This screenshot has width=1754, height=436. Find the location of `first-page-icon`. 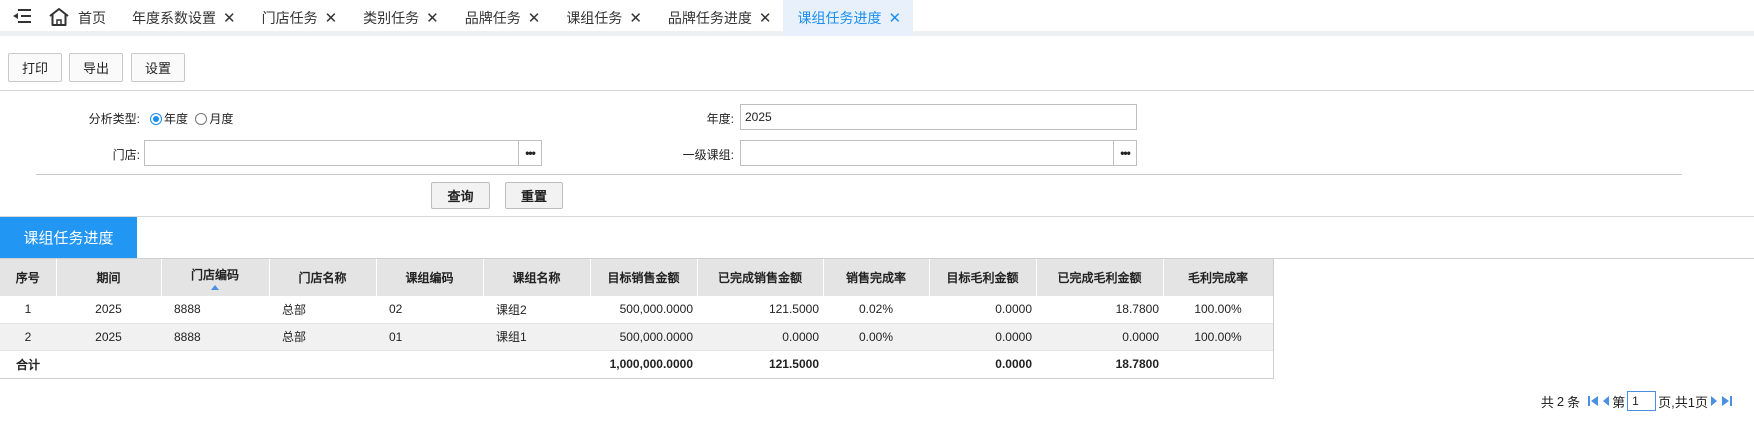

first-page-icon is located at coordinates (1593, 401).